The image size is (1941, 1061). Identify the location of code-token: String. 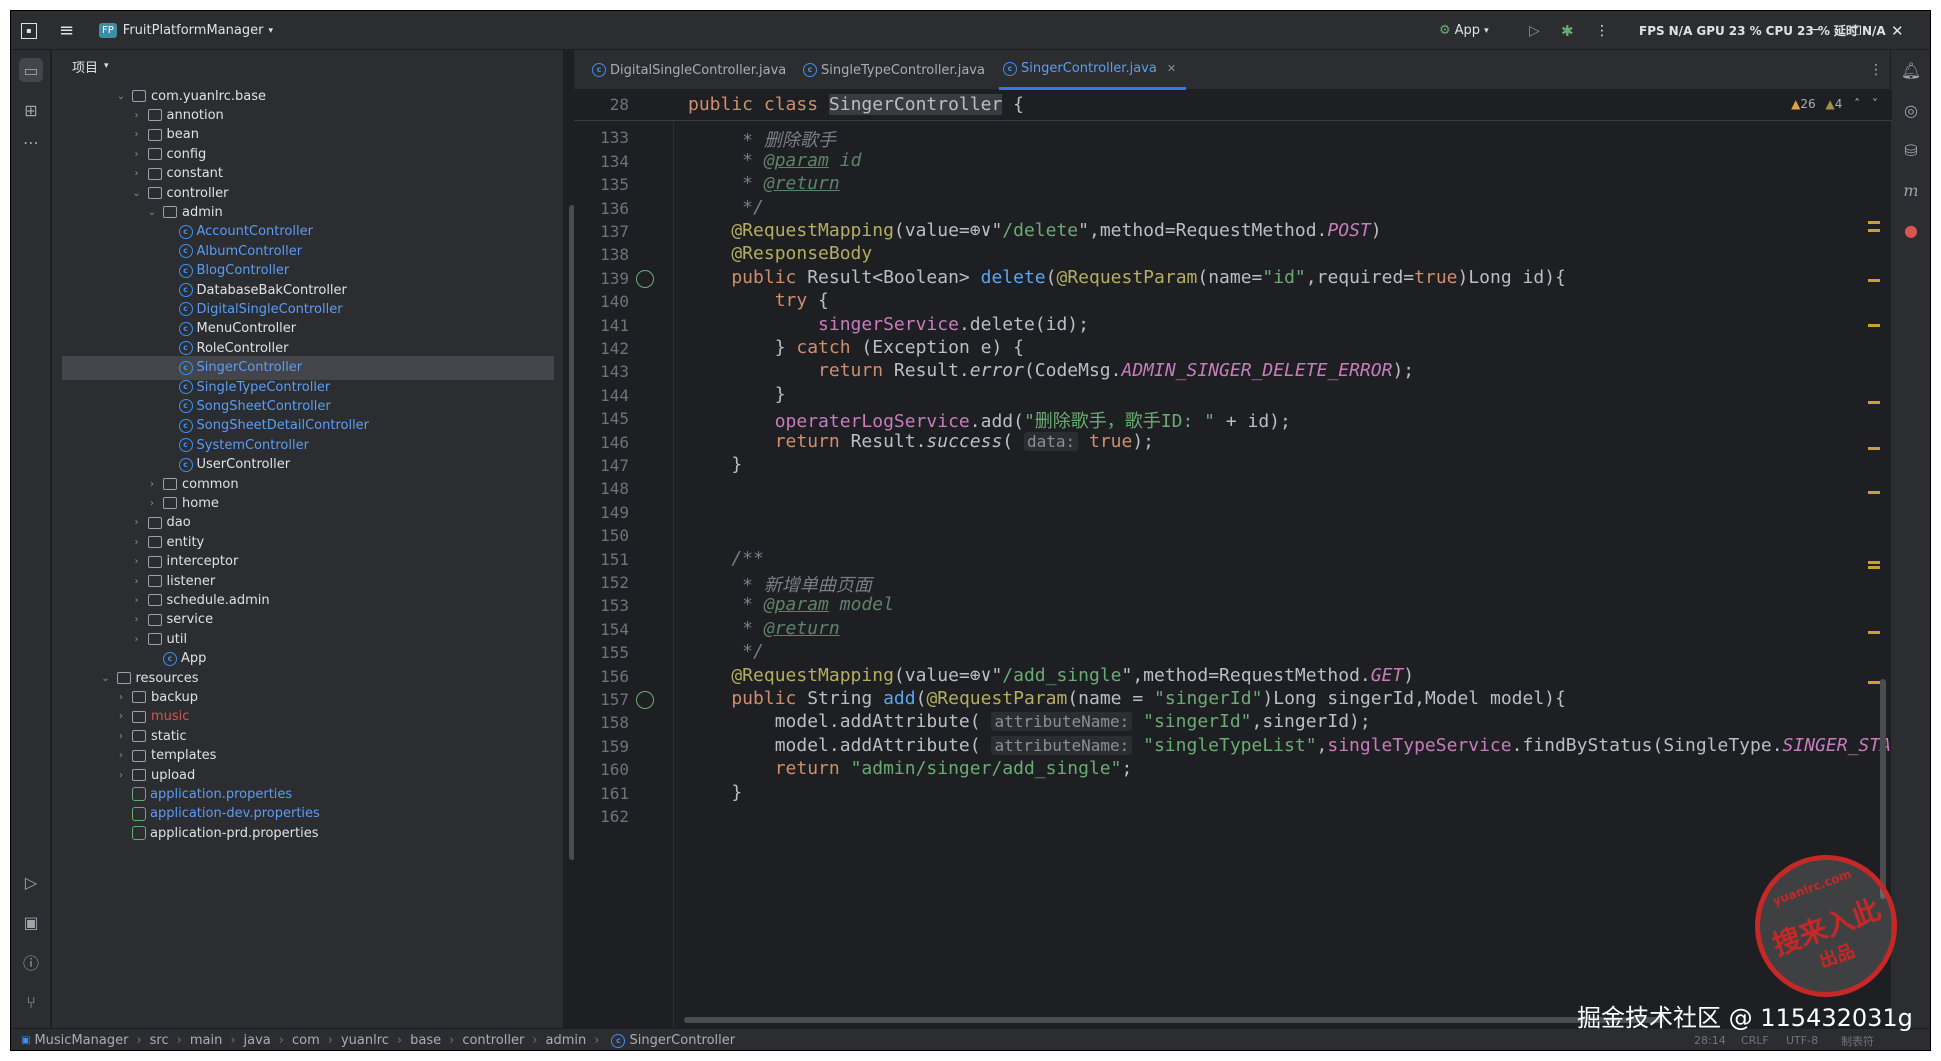
(845, 698).